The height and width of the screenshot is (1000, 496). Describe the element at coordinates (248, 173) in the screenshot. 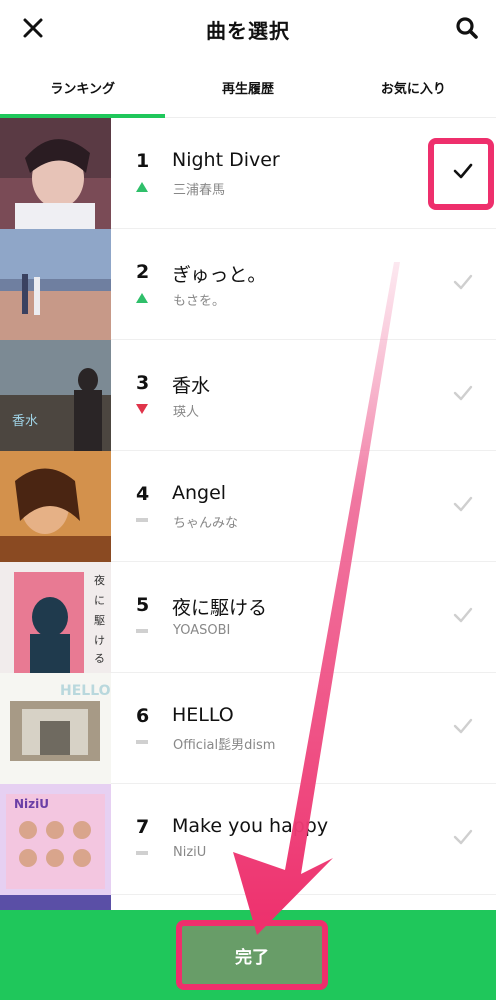

I see `song-row: 1 Night Diver 三浦春馬` at that location.